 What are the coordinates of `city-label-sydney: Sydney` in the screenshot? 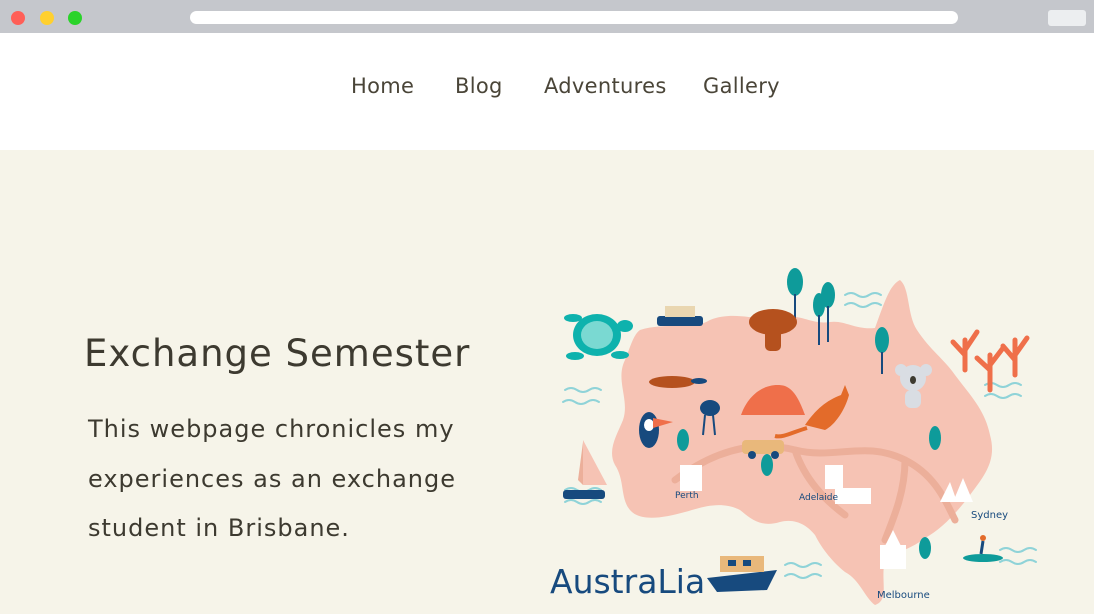 It's located at (989, 515).